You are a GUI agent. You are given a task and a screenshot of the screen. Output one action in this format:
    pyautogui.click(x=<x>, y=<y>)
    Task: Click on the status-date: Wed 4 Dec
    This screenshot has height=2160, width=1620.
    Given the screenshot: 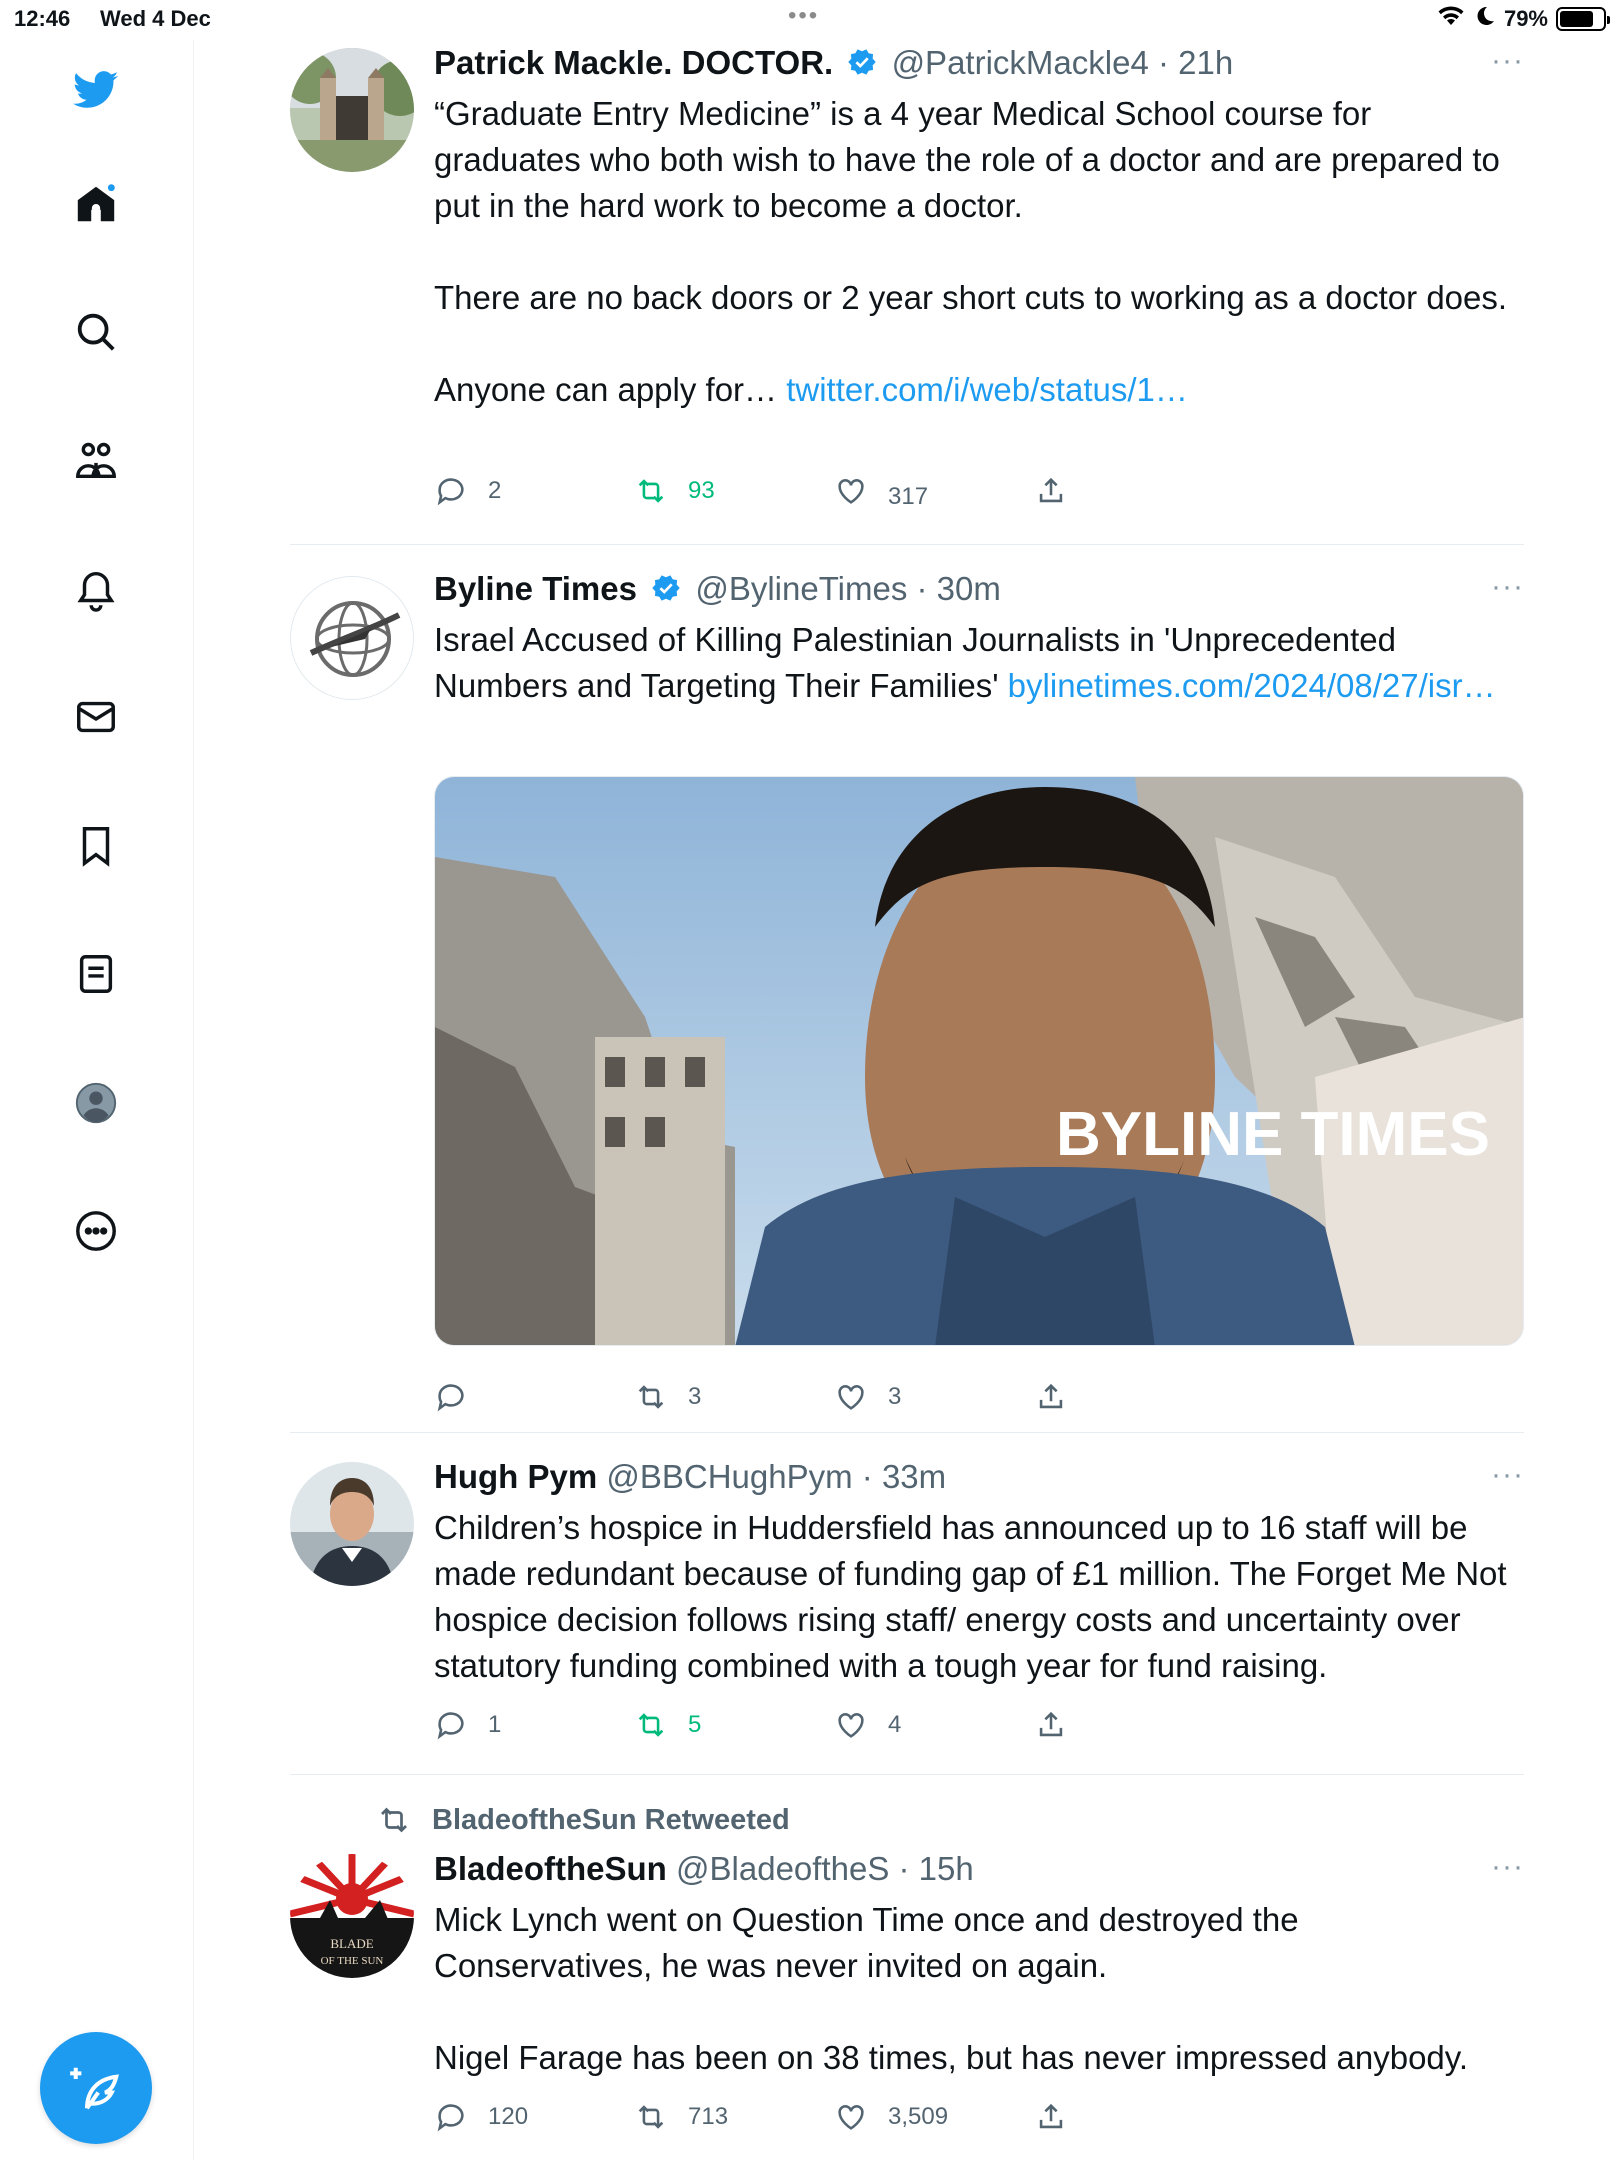 What is the action you would take?
    pyautogui.click(x=155, y=18)
    